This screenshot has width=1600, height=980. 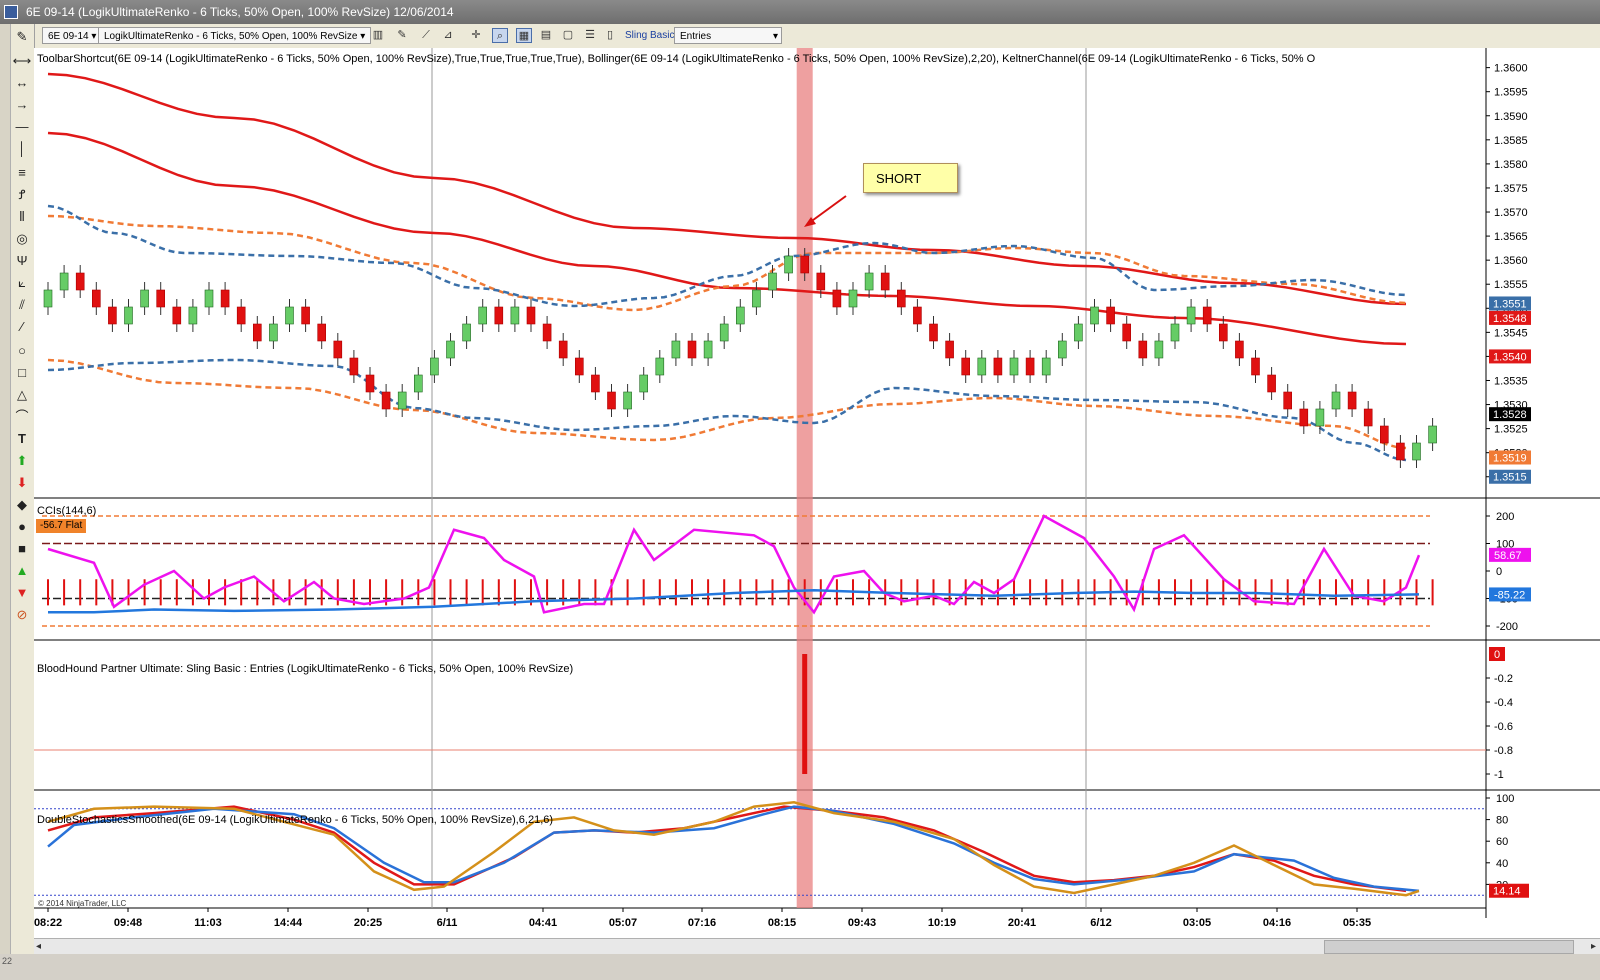 What do you see at coordinates (82, 903) in the screenshot?
I see `copyright-text: © 2014 NinjaTrader, LLC` at bounding box center [82, 903].